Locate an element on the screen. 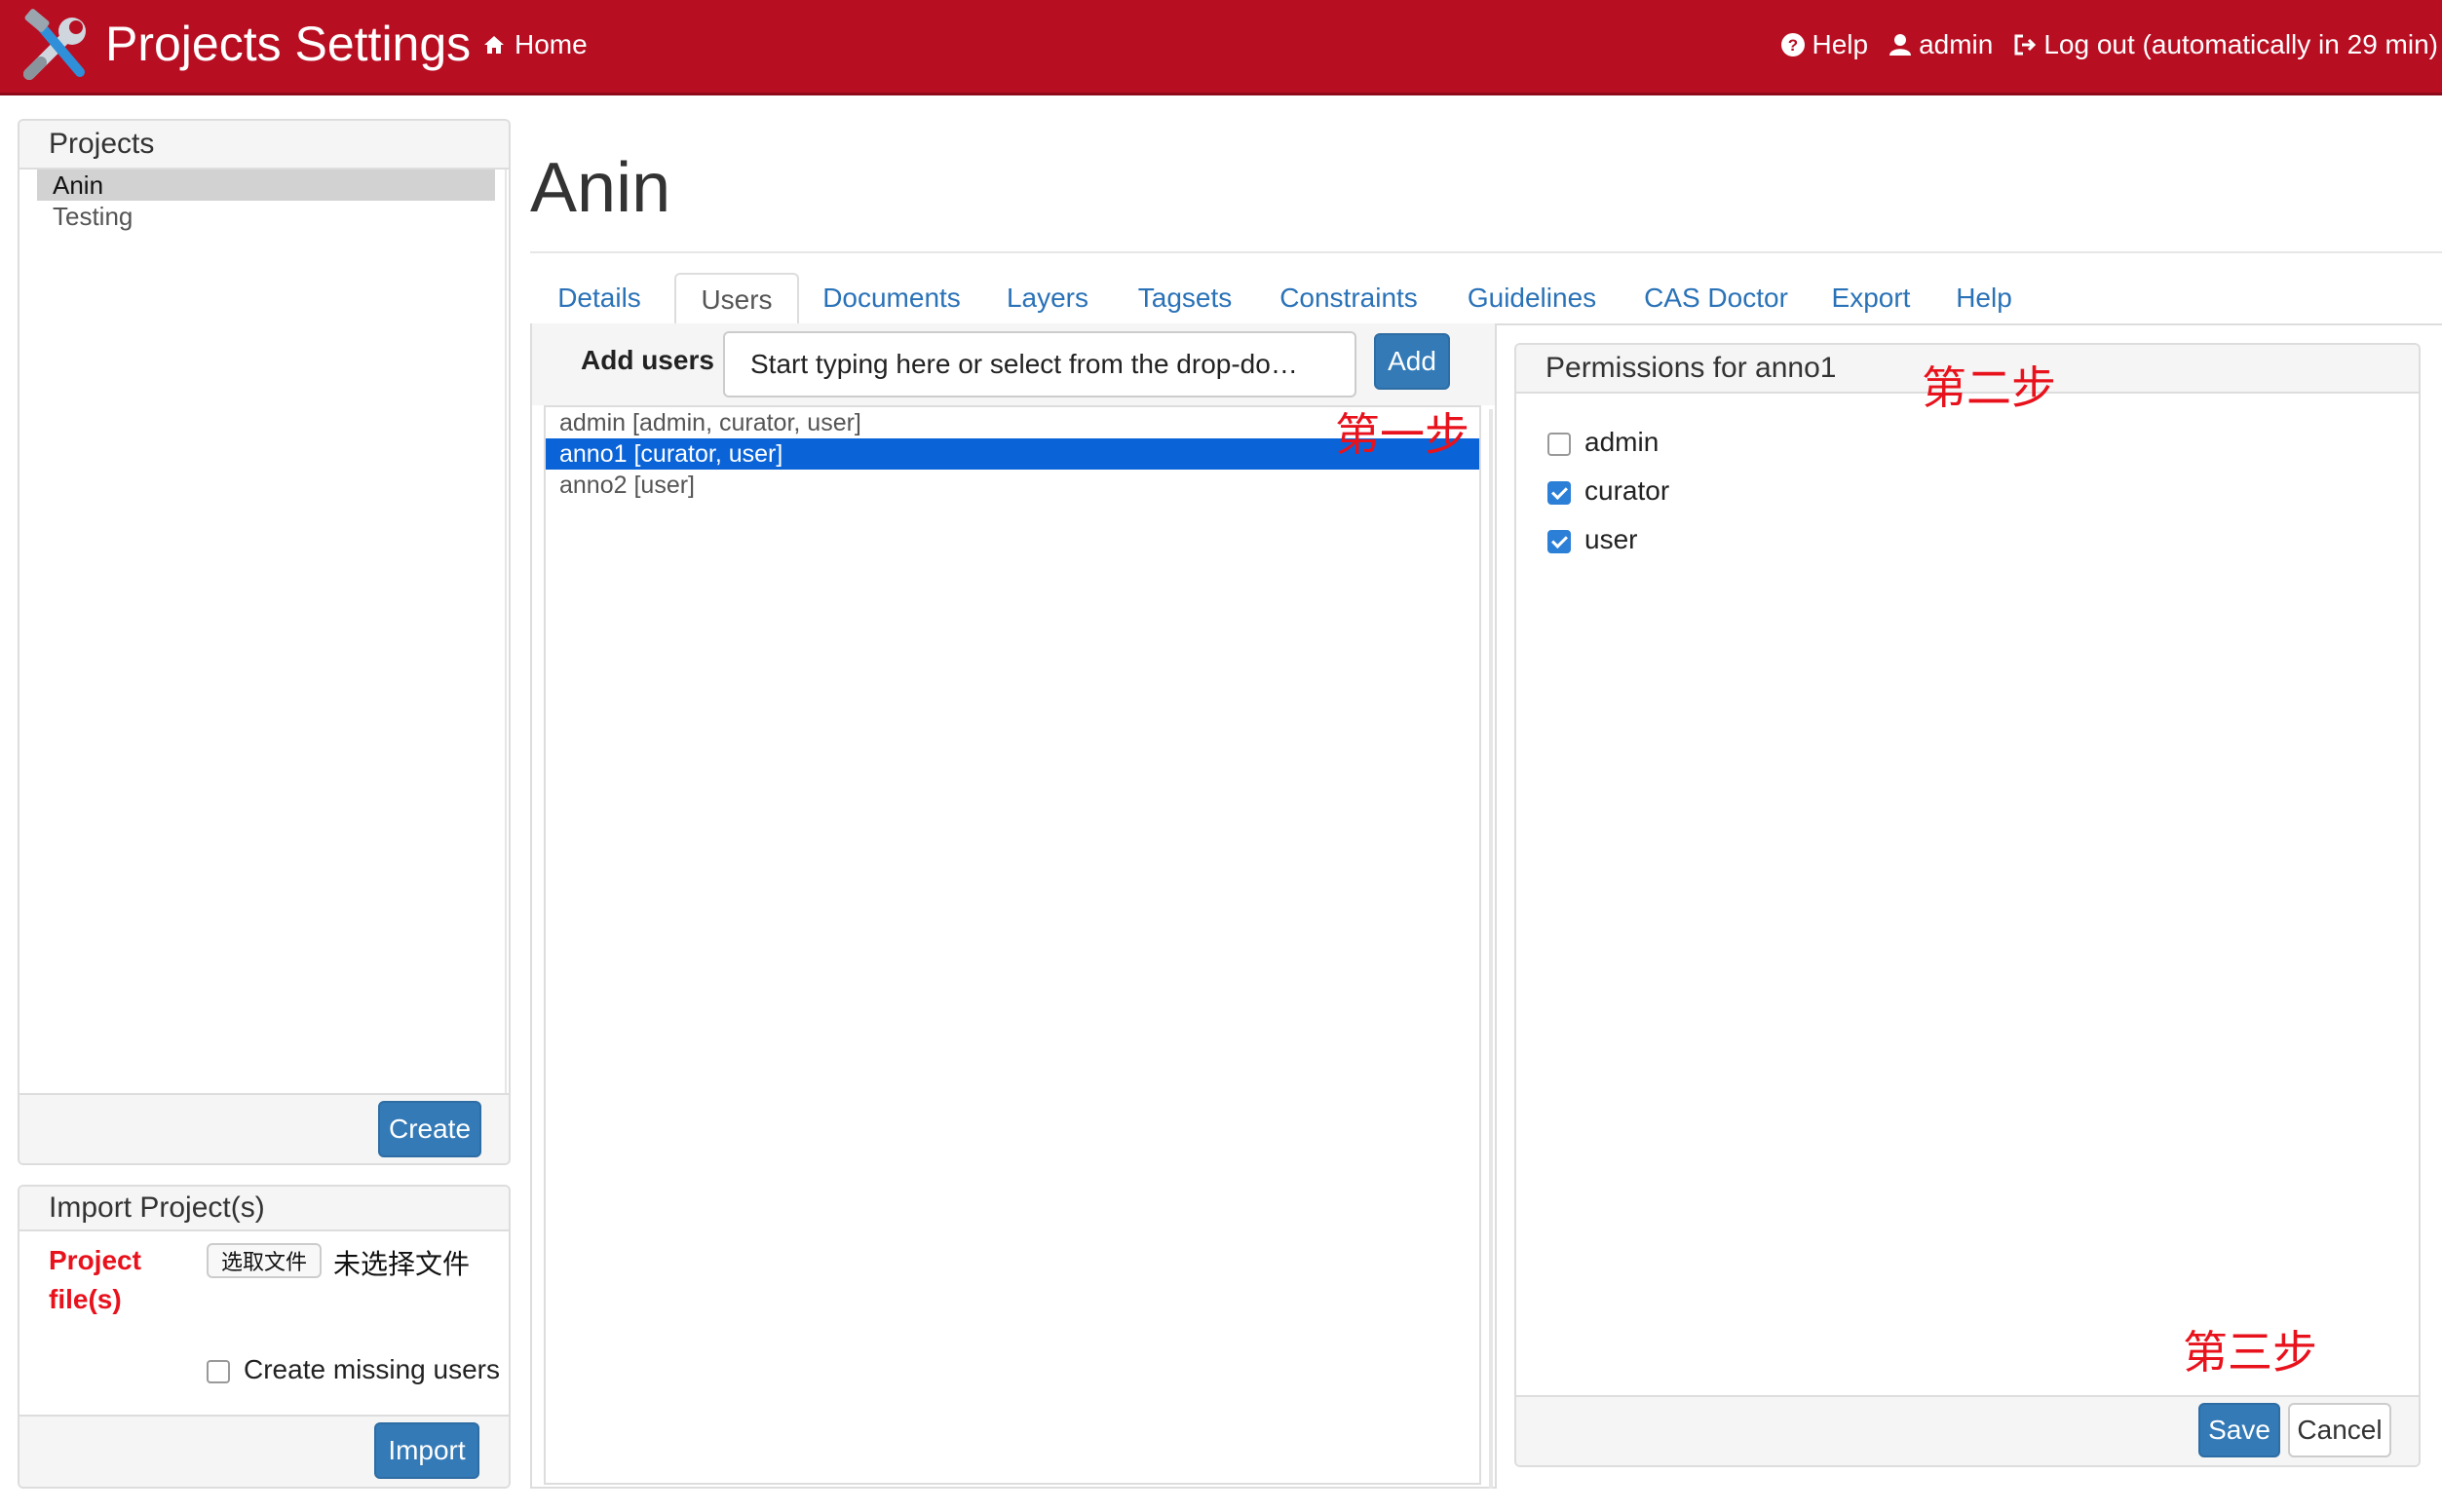 The height and width of the screenshot is (1512, 2442). no-file-chosen-text: 未选择文件 is located at coordinates (402, 1264).